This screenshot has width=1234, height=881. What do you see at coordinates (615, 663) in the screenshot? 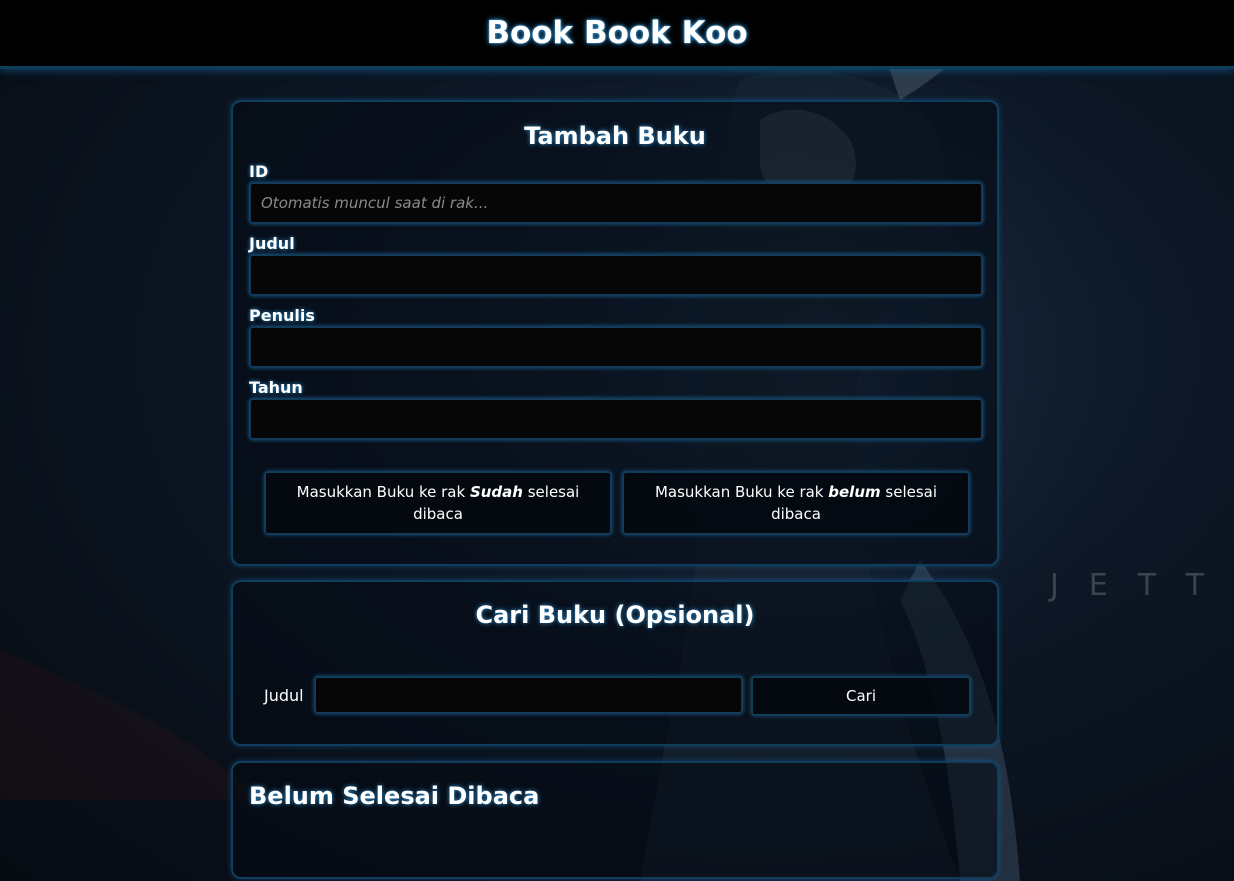
I see `search-book-section: Cari Buku (Opsional) Judul Cari` at bounding box center [615, 663].